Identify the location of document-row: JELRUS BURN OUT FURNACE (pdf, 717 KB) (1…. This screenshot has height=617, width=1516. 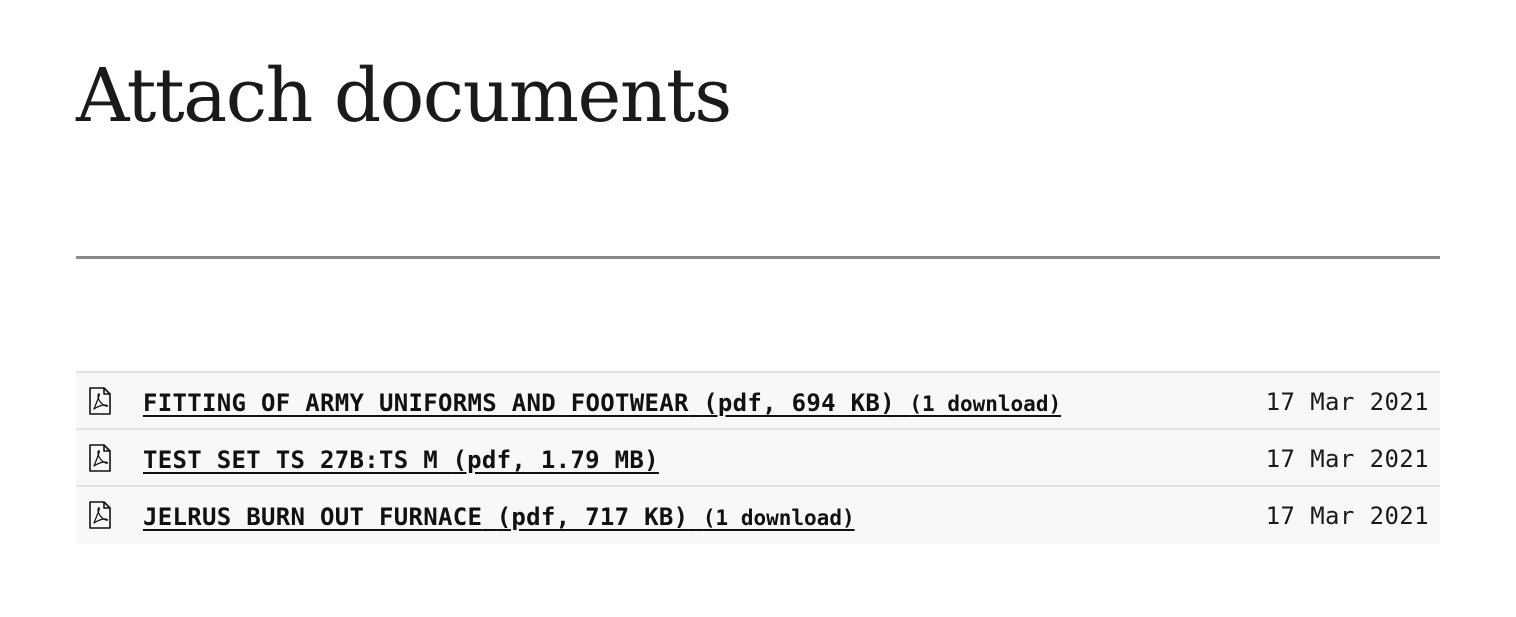
(758, 515).